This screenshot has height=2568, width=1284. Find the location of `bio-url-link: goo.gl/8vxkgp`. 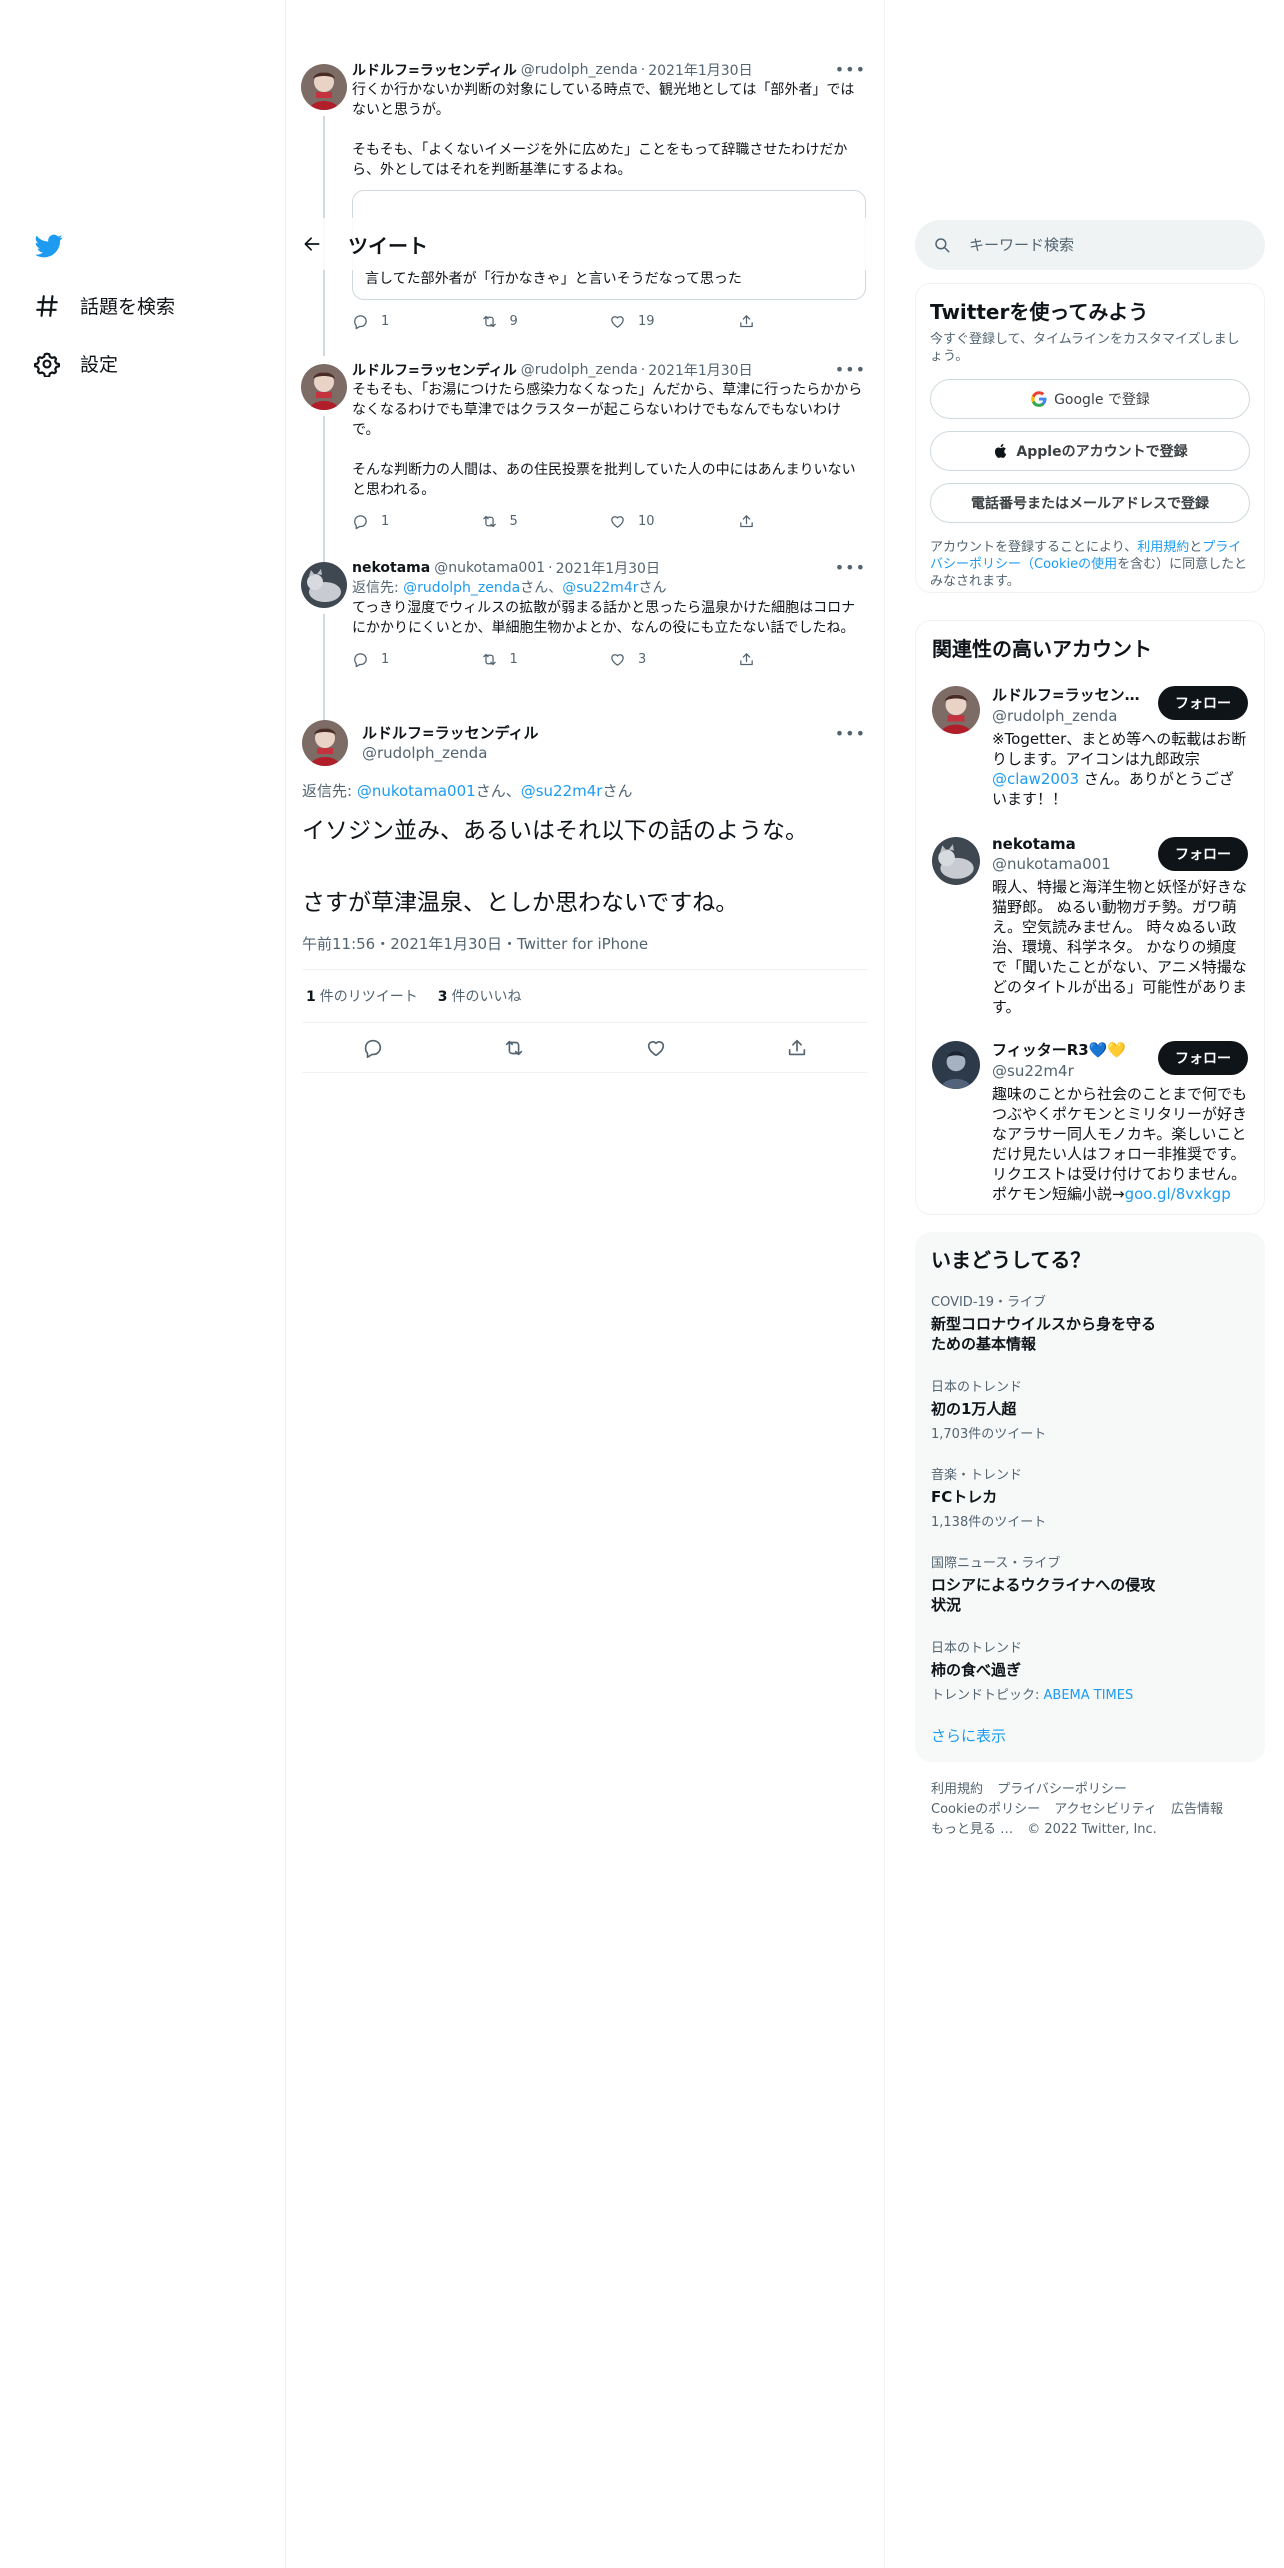

bio-url-link: goo.gl/8vxkgp is located at coordinates (1178, 1194).